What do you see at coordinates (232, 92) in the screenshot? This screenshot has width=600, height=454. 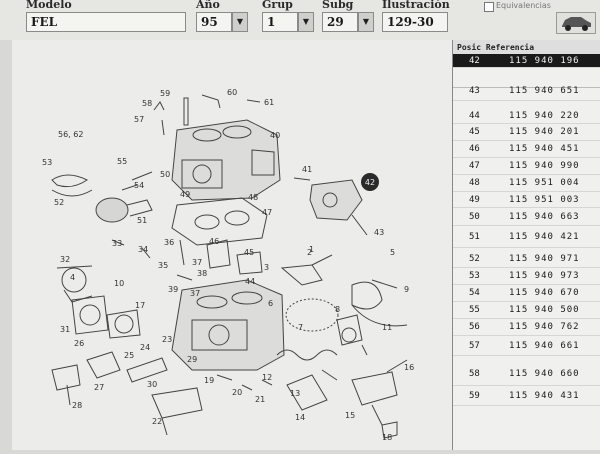 I see `callout-label: 60` at bounding box center [232, 92].